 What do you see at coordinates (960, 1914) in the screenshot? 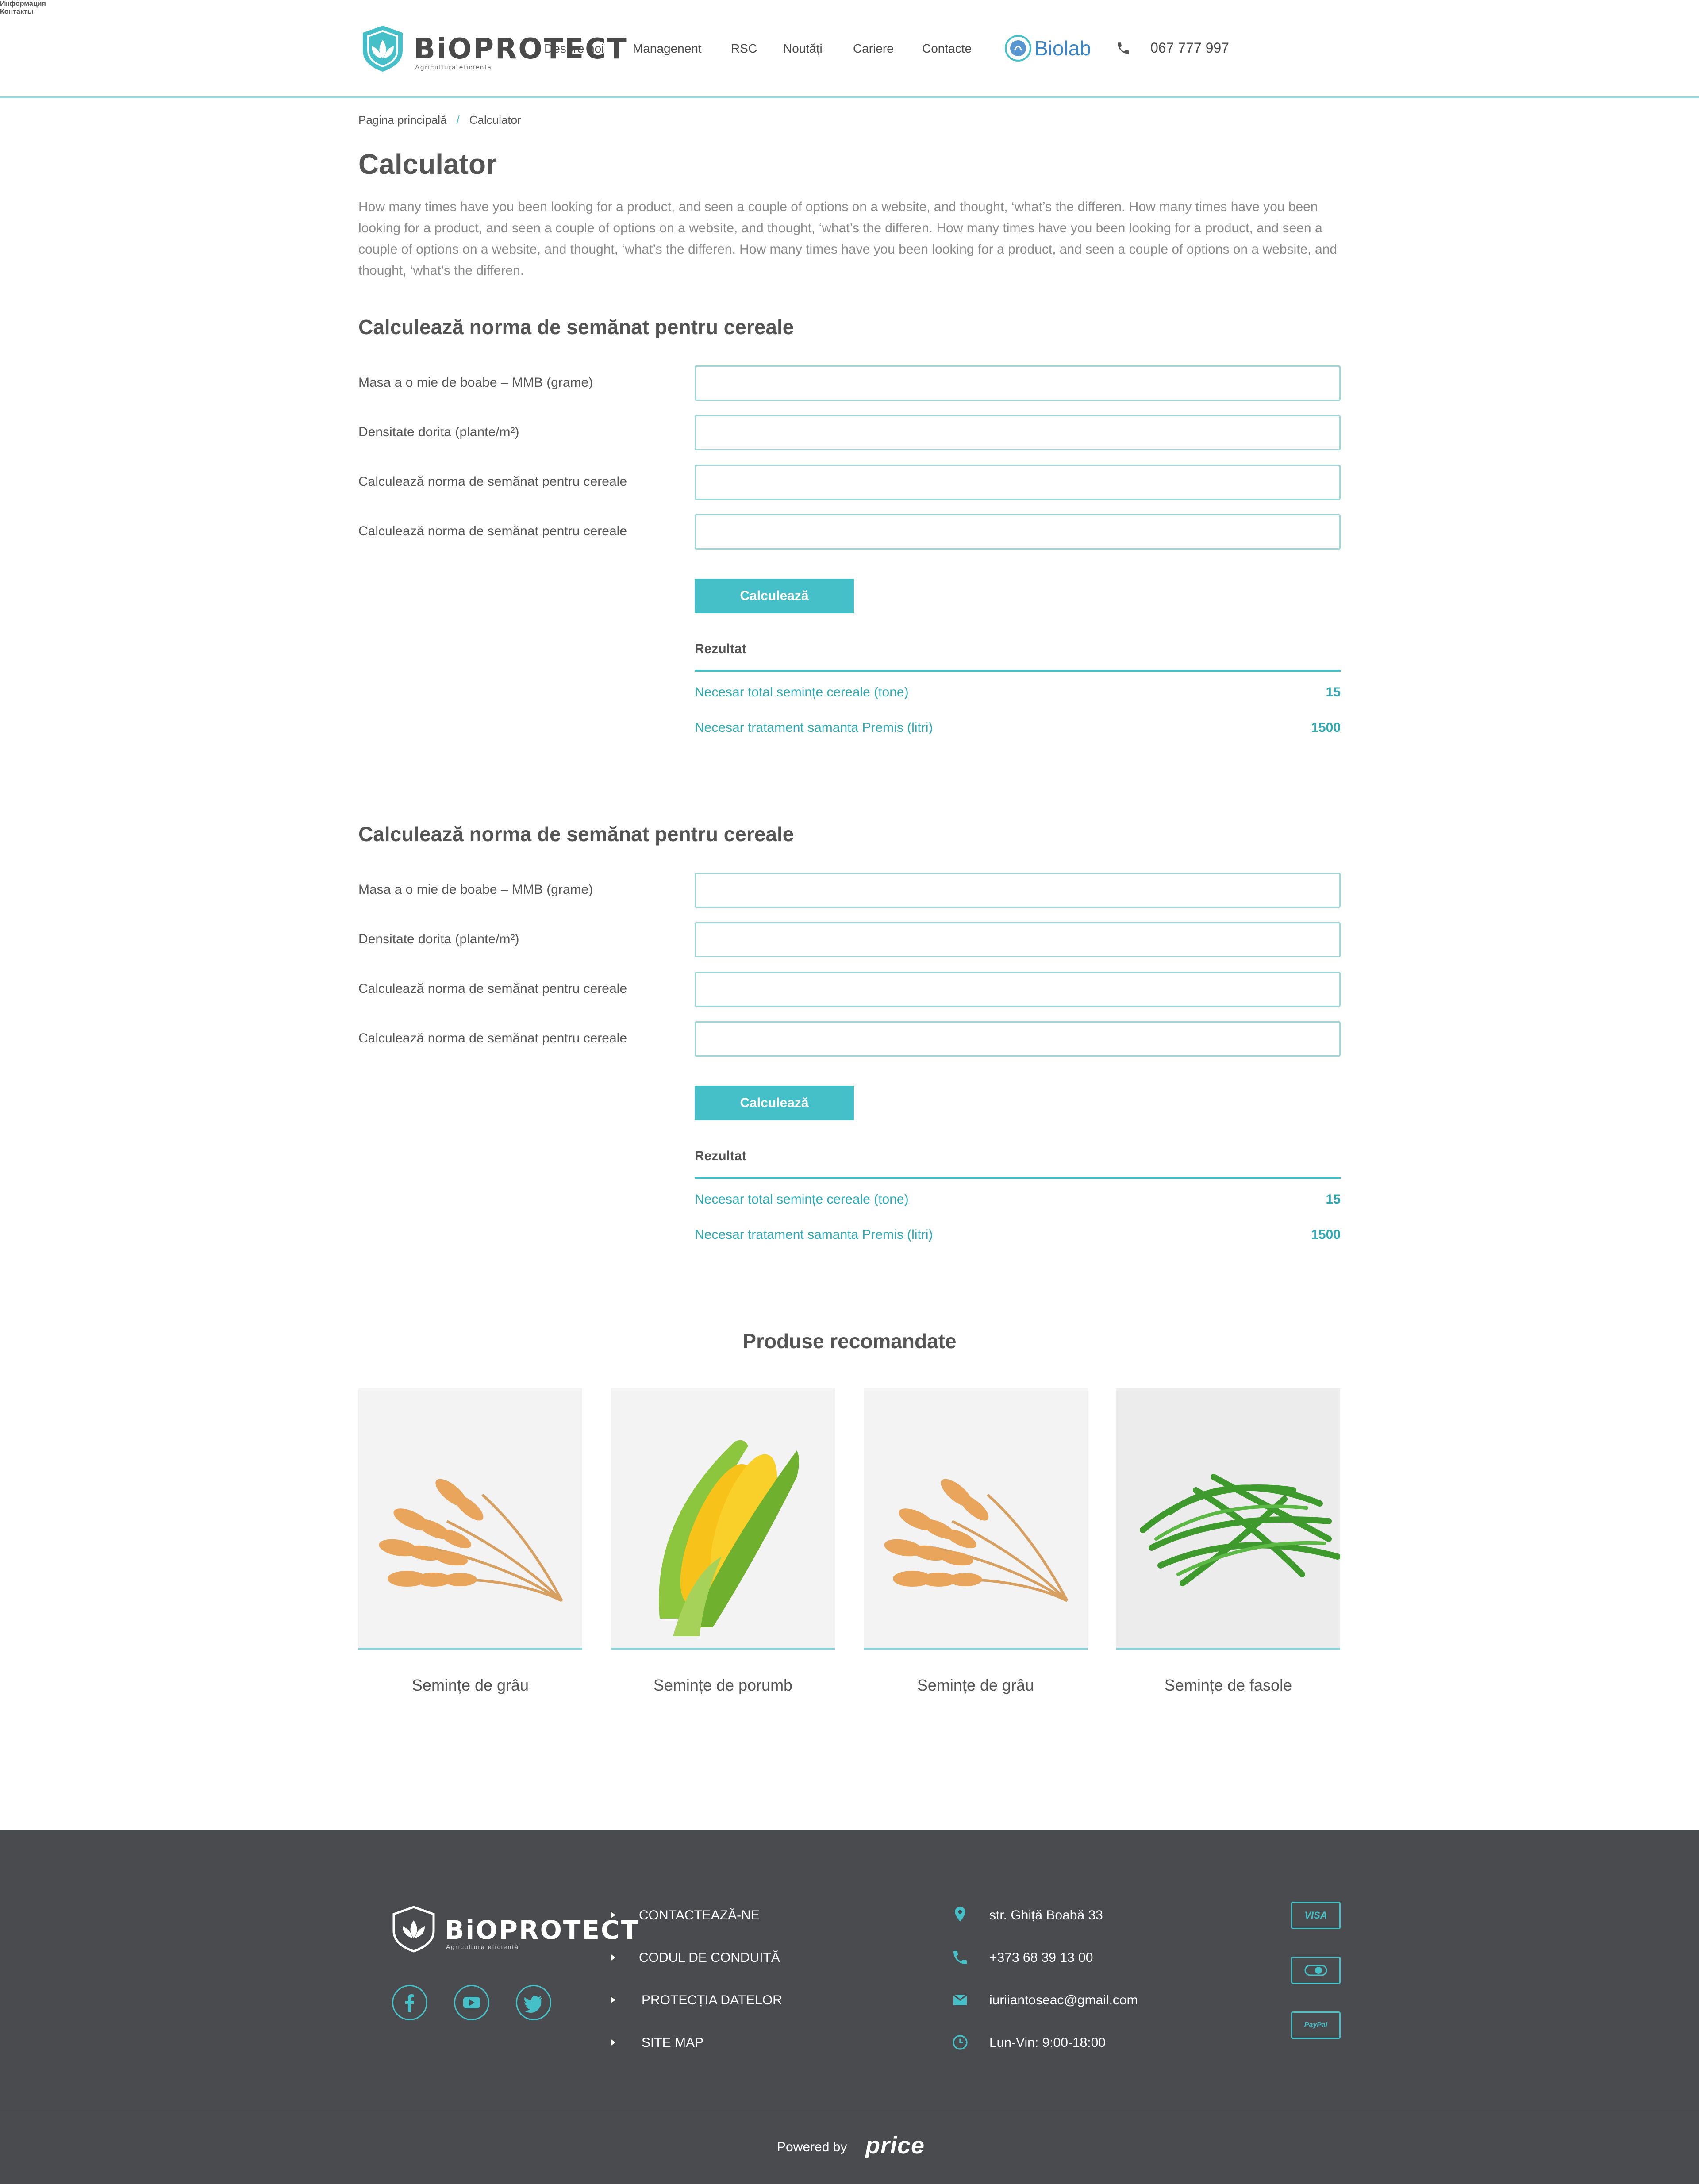
I see `location-icon` at bounding box center [960, 1914].